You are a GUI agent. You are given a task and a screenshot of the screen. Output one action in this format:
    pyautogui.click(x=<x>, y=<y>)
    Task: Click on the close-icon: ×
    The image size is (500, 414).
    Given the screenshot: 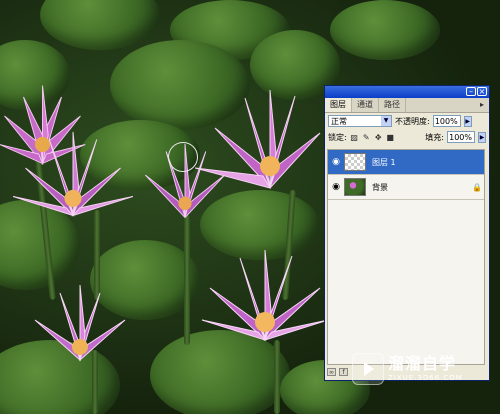 What is the action you would take?
    pyautogui.click(x=482, y=91)
    